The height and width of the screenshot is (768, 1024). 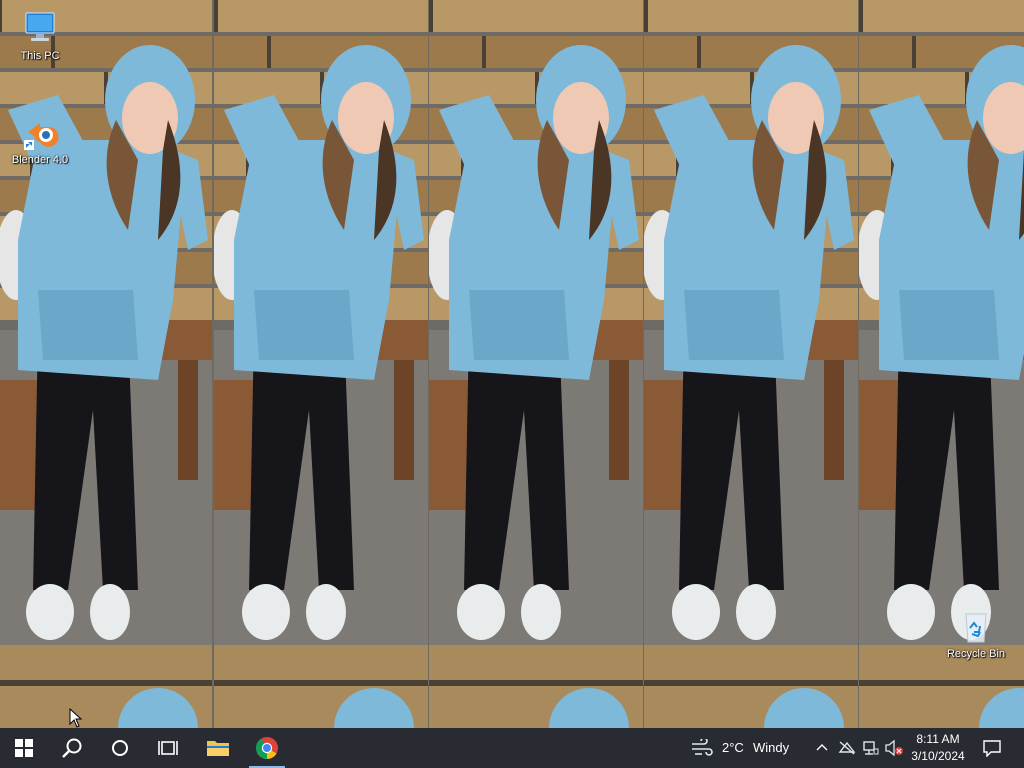 What do you see at coordinates (938, 756) in the screenshot?
I see `clock-date: 3/10/2024` at bounding box center [938, 756].